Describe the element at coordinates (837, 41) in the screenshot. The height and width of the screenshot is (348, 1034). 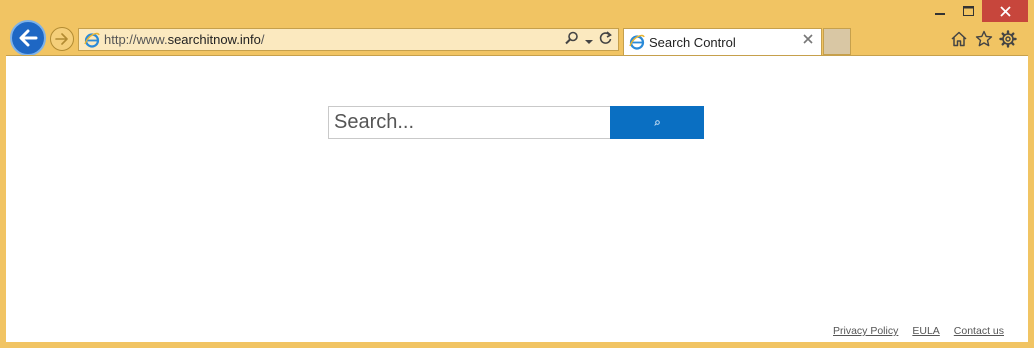
I see `new-tab-button` at that location.